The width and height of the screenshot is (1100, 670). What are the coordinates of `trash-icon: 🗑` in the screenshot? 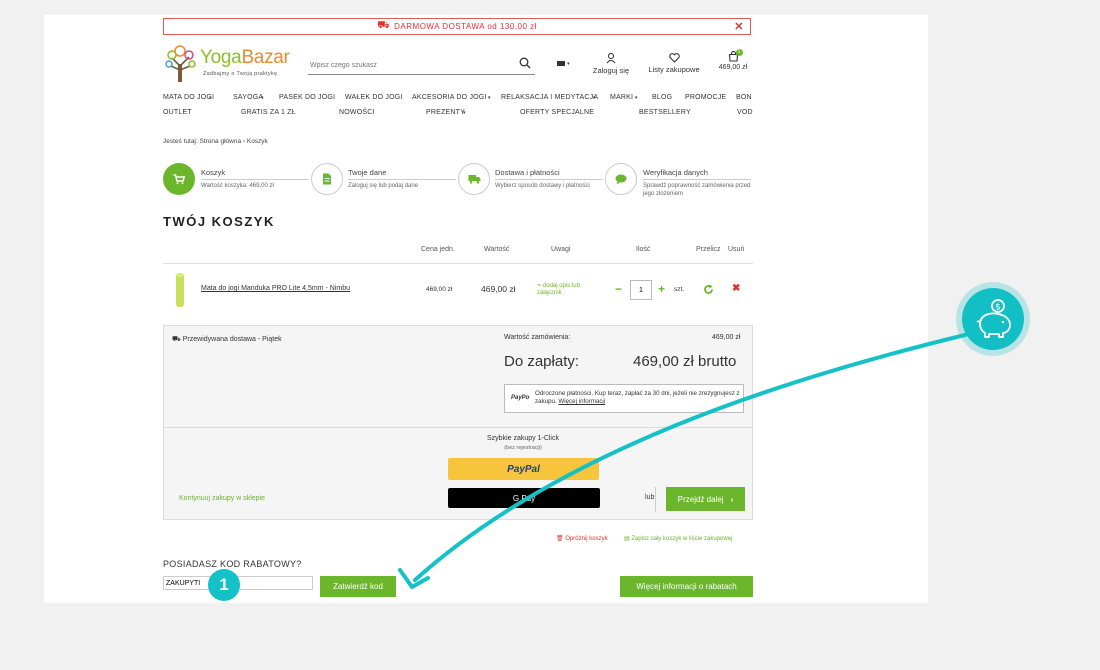 It's located at (560, 539).